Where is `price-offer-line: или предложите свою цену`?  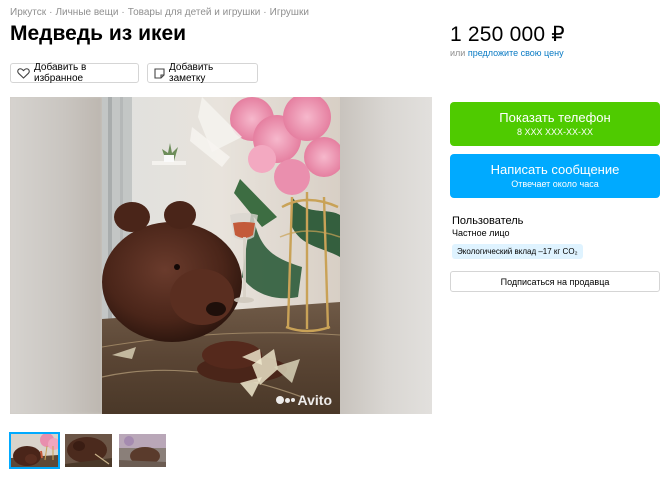
price-offer-line: или предложите свою цену is located at coordinates (507, 53).